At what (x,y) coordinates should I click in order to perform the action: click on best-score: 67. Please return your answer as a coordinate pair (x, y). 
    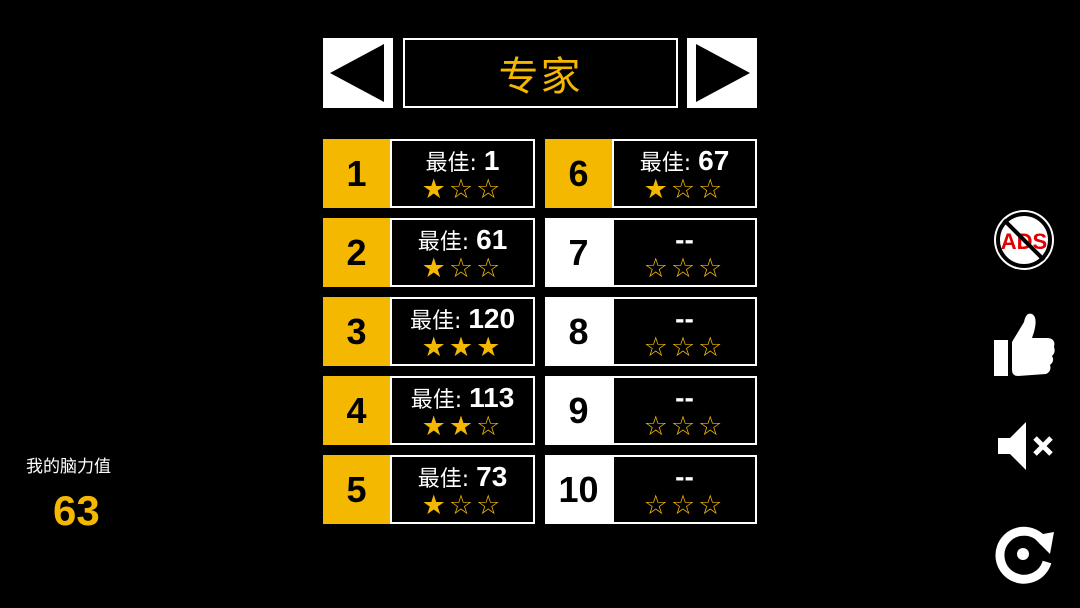
    Looking at the image, I should click on (714, 160).